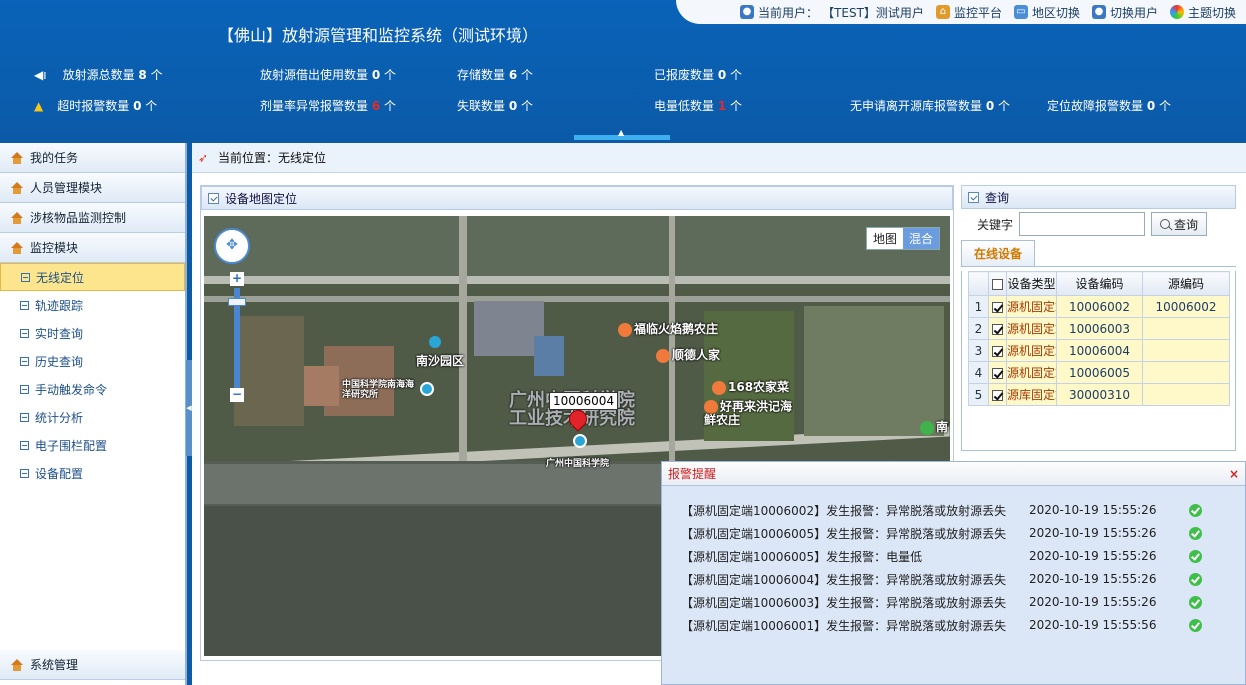  I want to click on close-icon: ×, so click(1234, 474).